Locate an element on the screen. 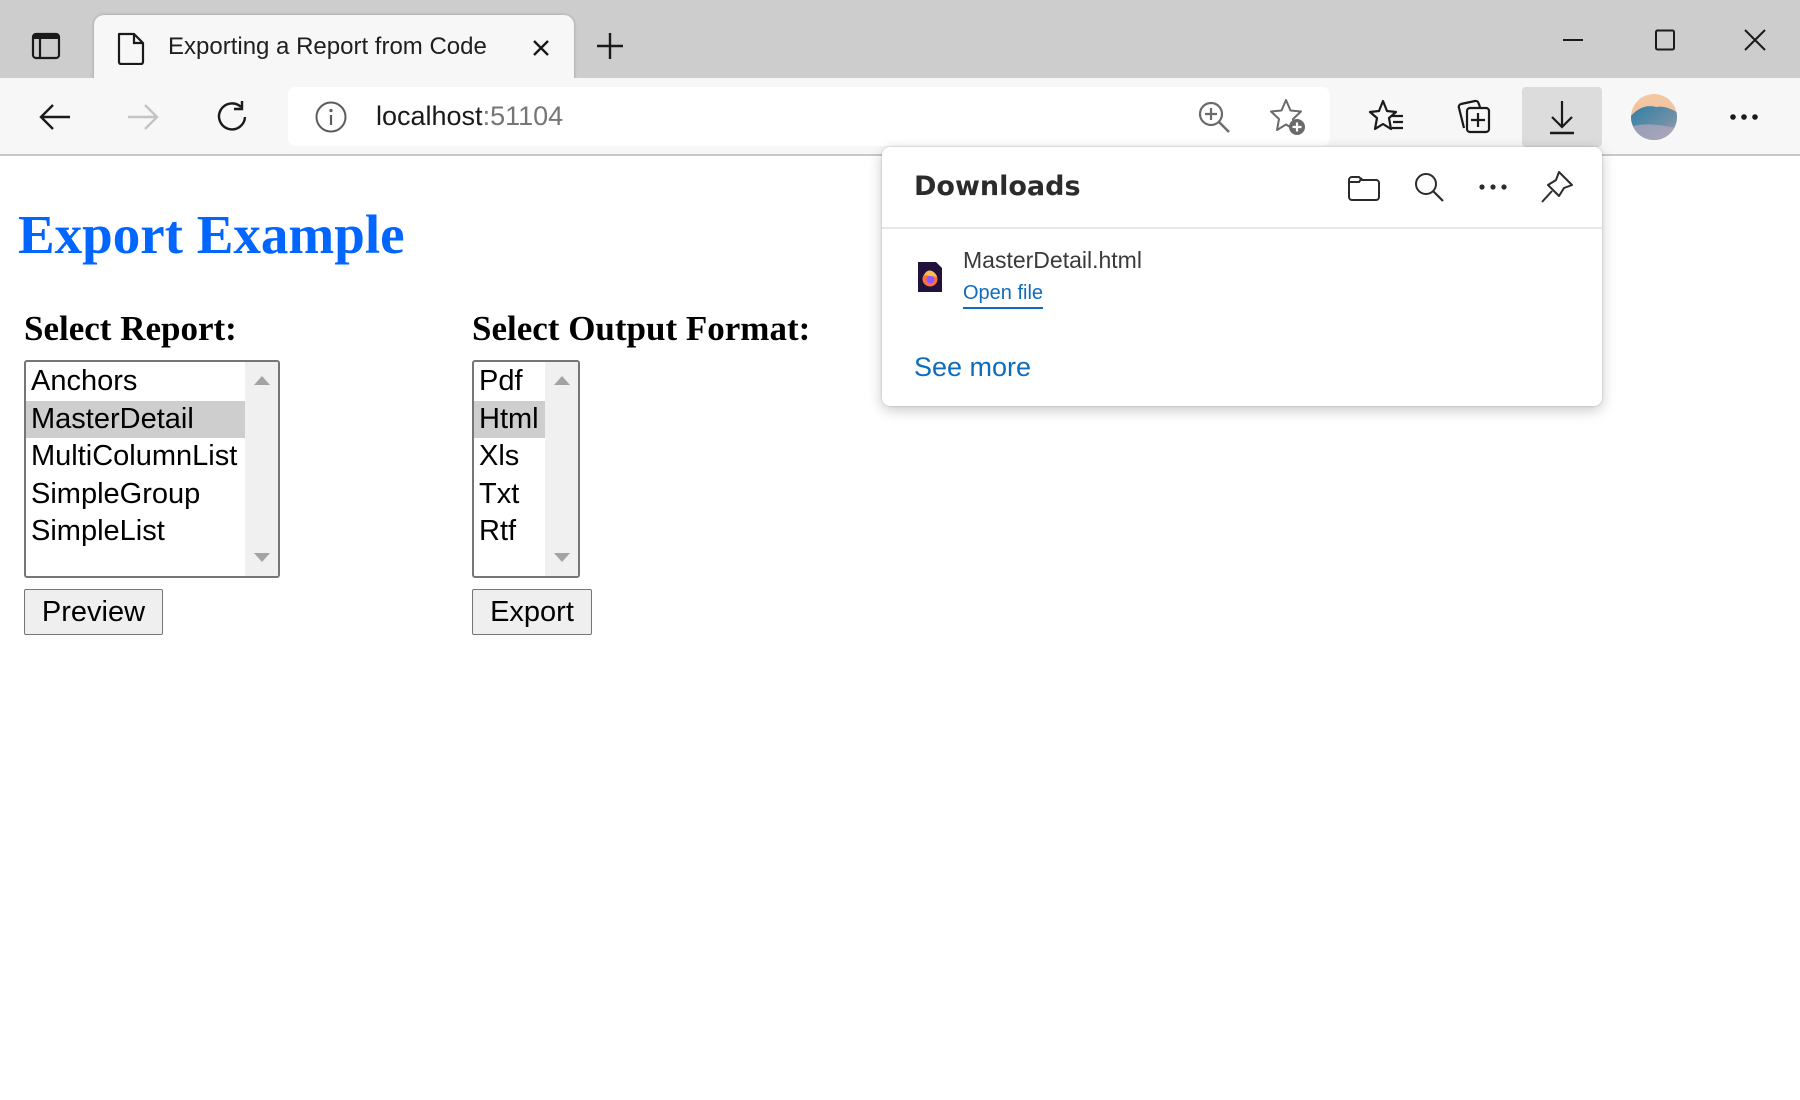 Image resolution: width=1800 pixels, height=1100 pixels. pin-button is located at coordinates (1557, 187).